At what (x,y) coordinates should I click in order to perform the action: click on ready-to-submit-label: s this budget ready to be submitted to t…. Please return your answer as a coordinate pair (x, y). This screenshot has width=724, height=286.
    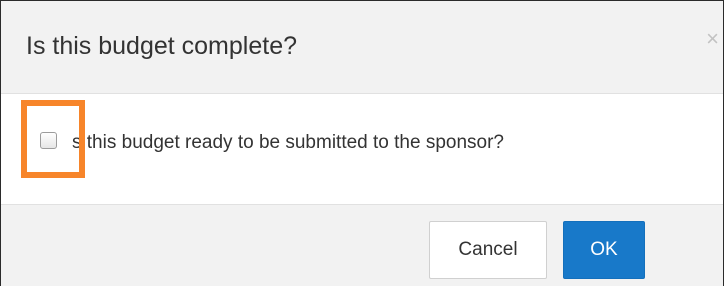
    Looking at the image, I should click on (288, 142).